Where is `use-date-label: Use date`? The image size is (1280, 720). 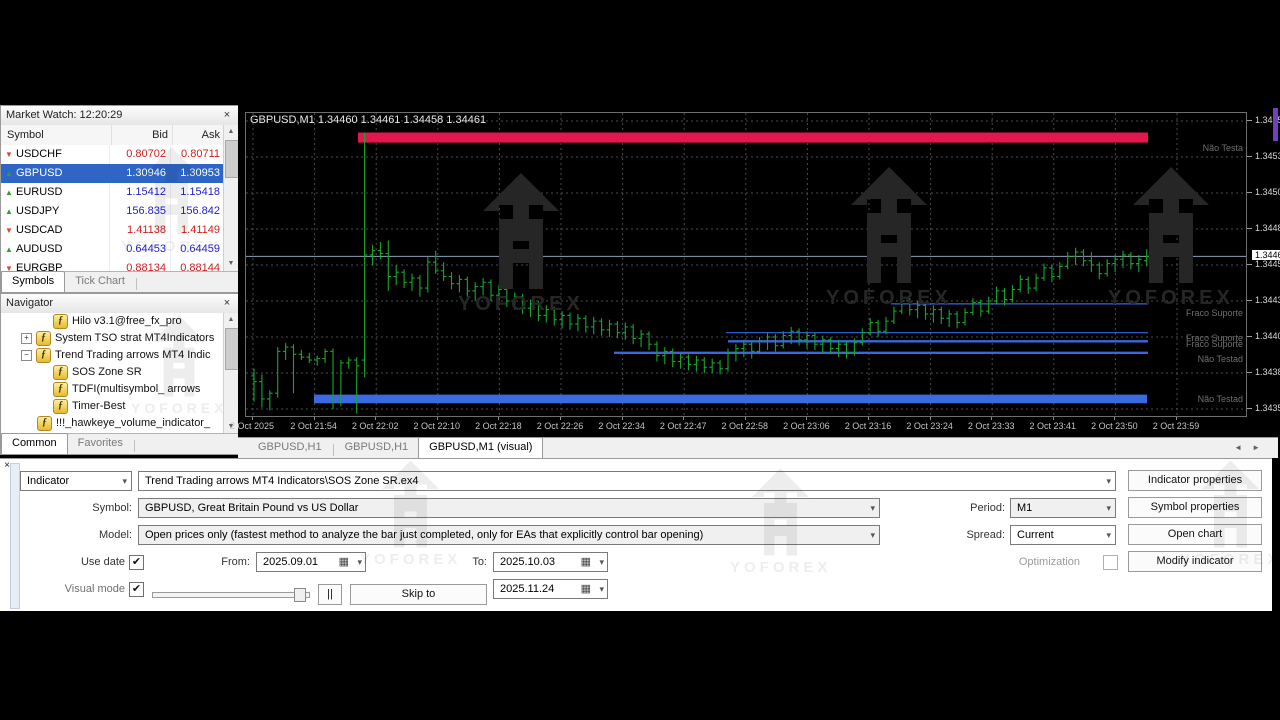
use-date-label: Use date is located at coordinates (102, 562).